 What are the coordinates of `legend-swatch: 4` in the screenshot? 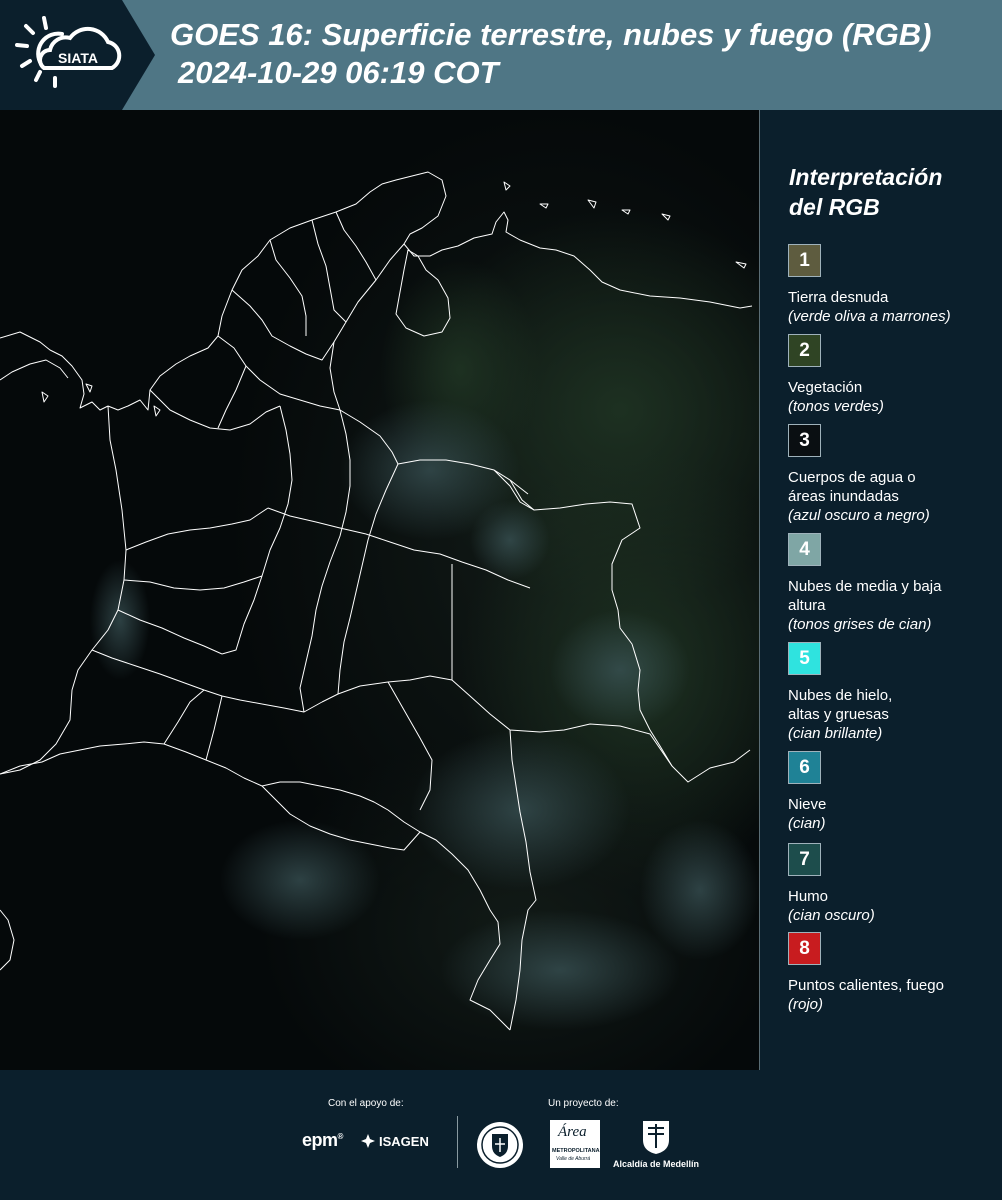 It's located at (804, 549).